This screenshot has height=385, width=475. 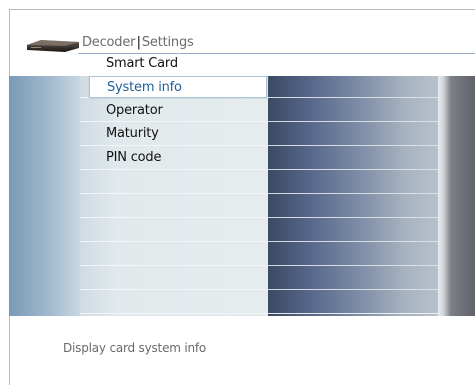 I want to click on breadcrumb: Decoder|Settings, so click(x=138, y=42).